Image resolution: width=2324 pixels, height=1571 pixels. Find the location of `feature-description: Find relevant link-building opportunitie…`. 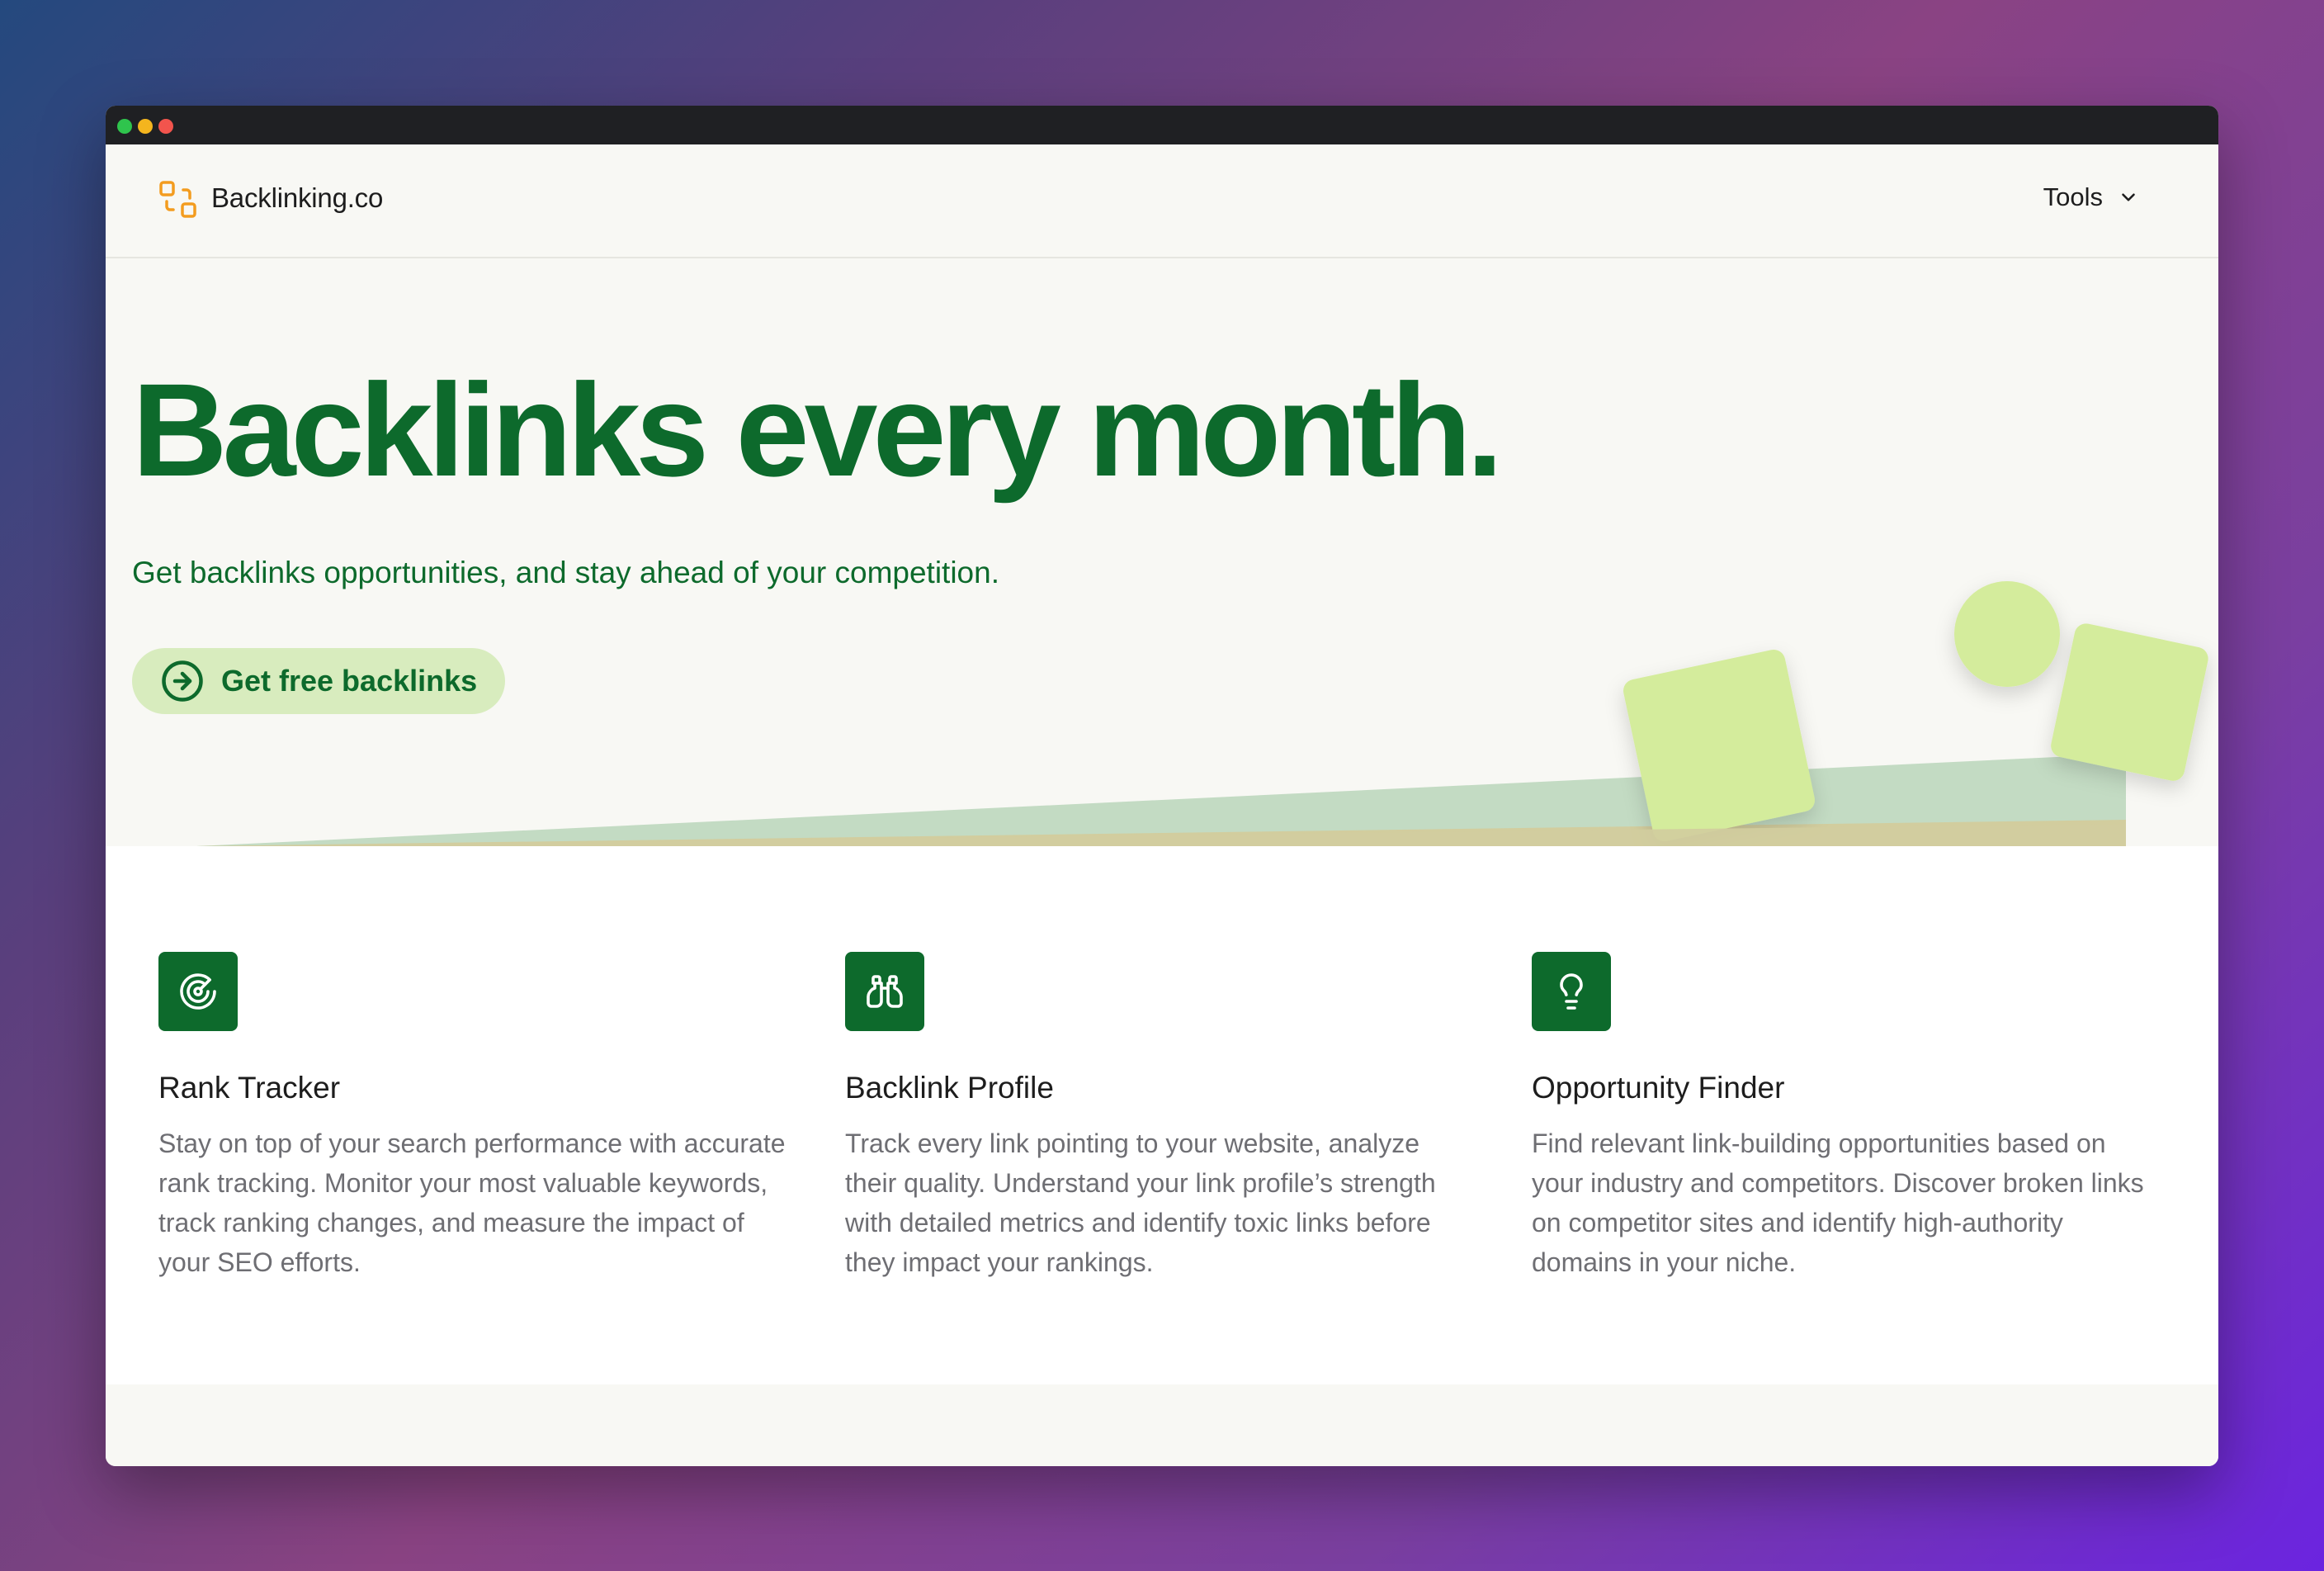

feature-description: Find relevant link-building opportunitie… is located at coordinates (1838, 1203).